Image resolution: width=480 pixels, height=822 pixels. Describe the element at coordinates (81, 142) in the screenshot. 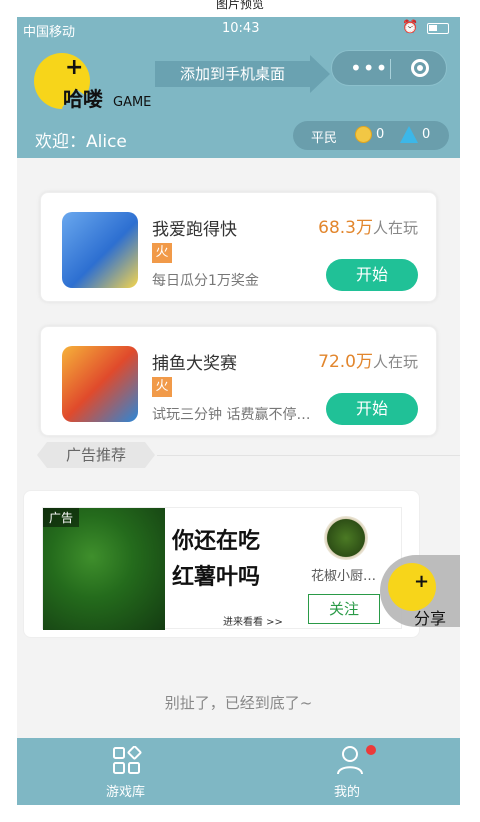

I see `welcome-text: 欢迎：Alice` at that location.